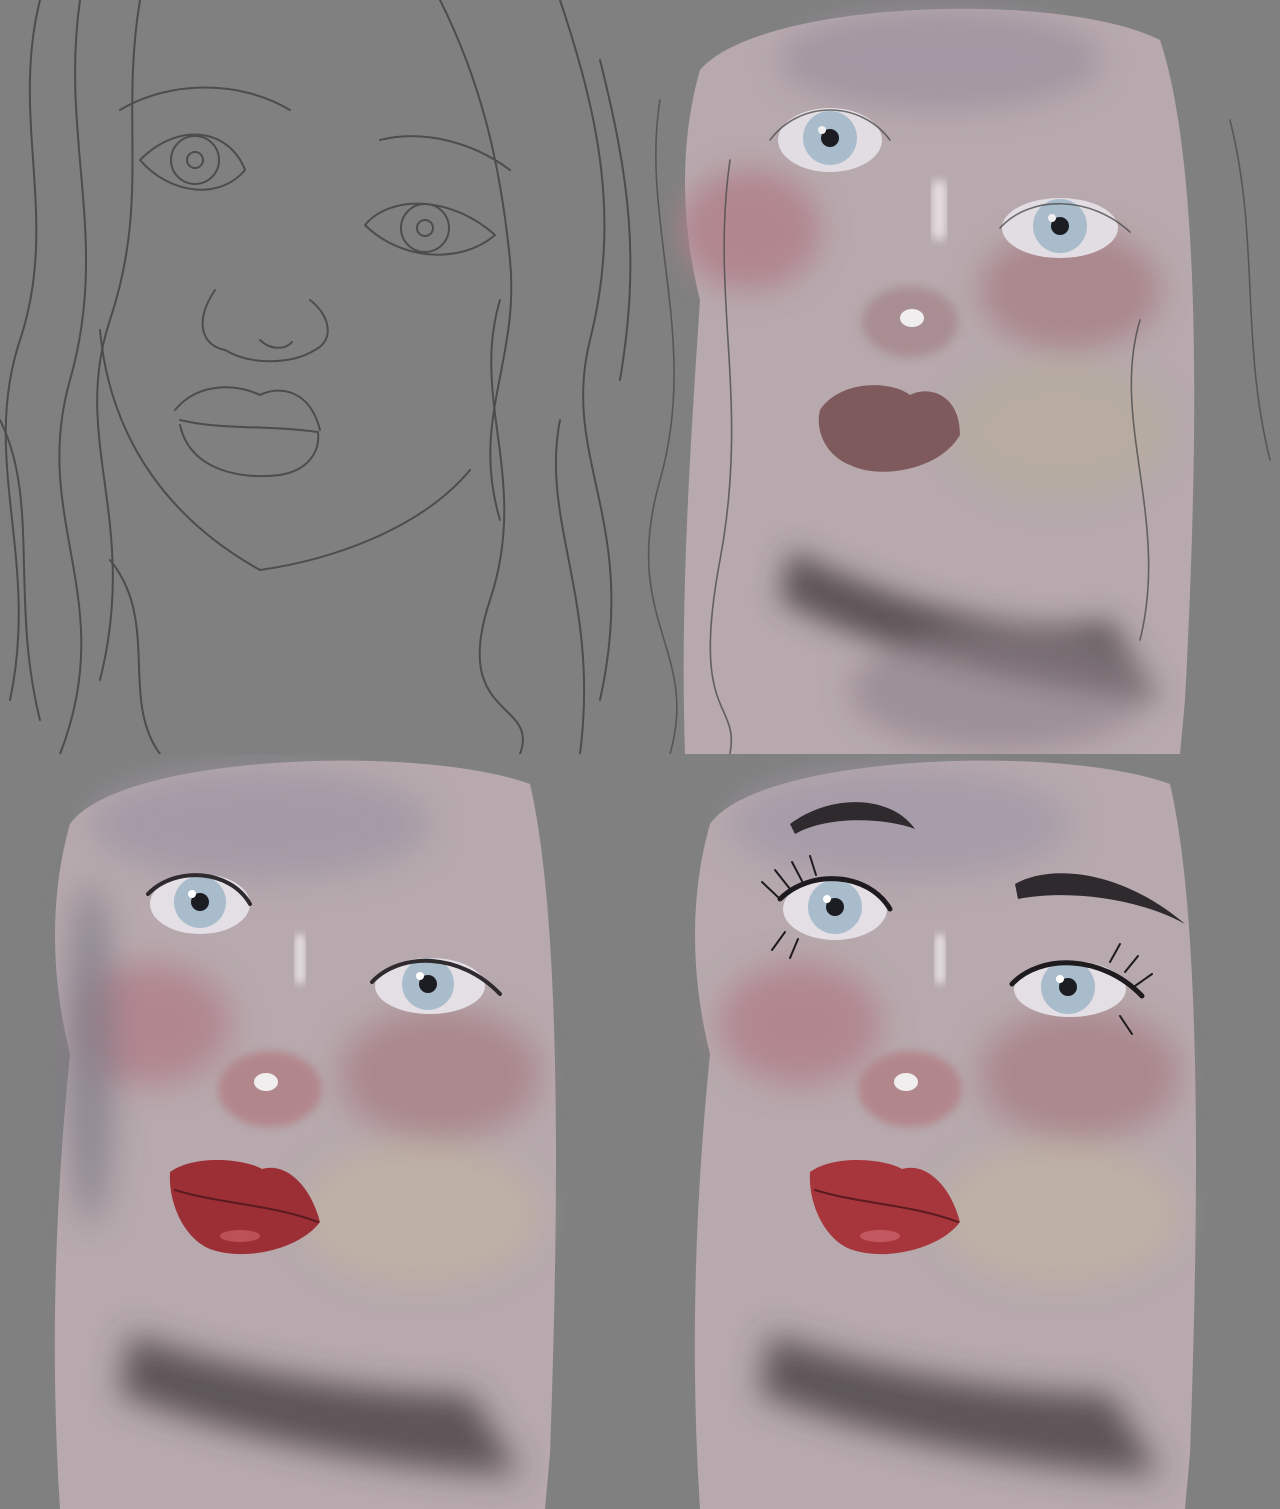 The image size is (1280, 1509). Describe the element at coordinates (830, 140) in the screenshot. I see `eye-left` at that location.